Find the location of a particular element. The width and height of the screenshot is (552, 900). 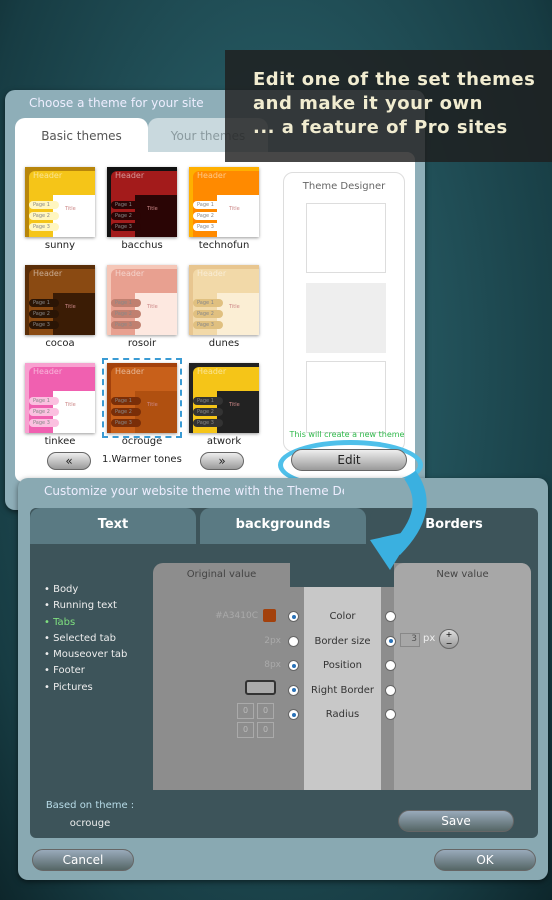

ok-button: OK is located at coordinates (485, 860).